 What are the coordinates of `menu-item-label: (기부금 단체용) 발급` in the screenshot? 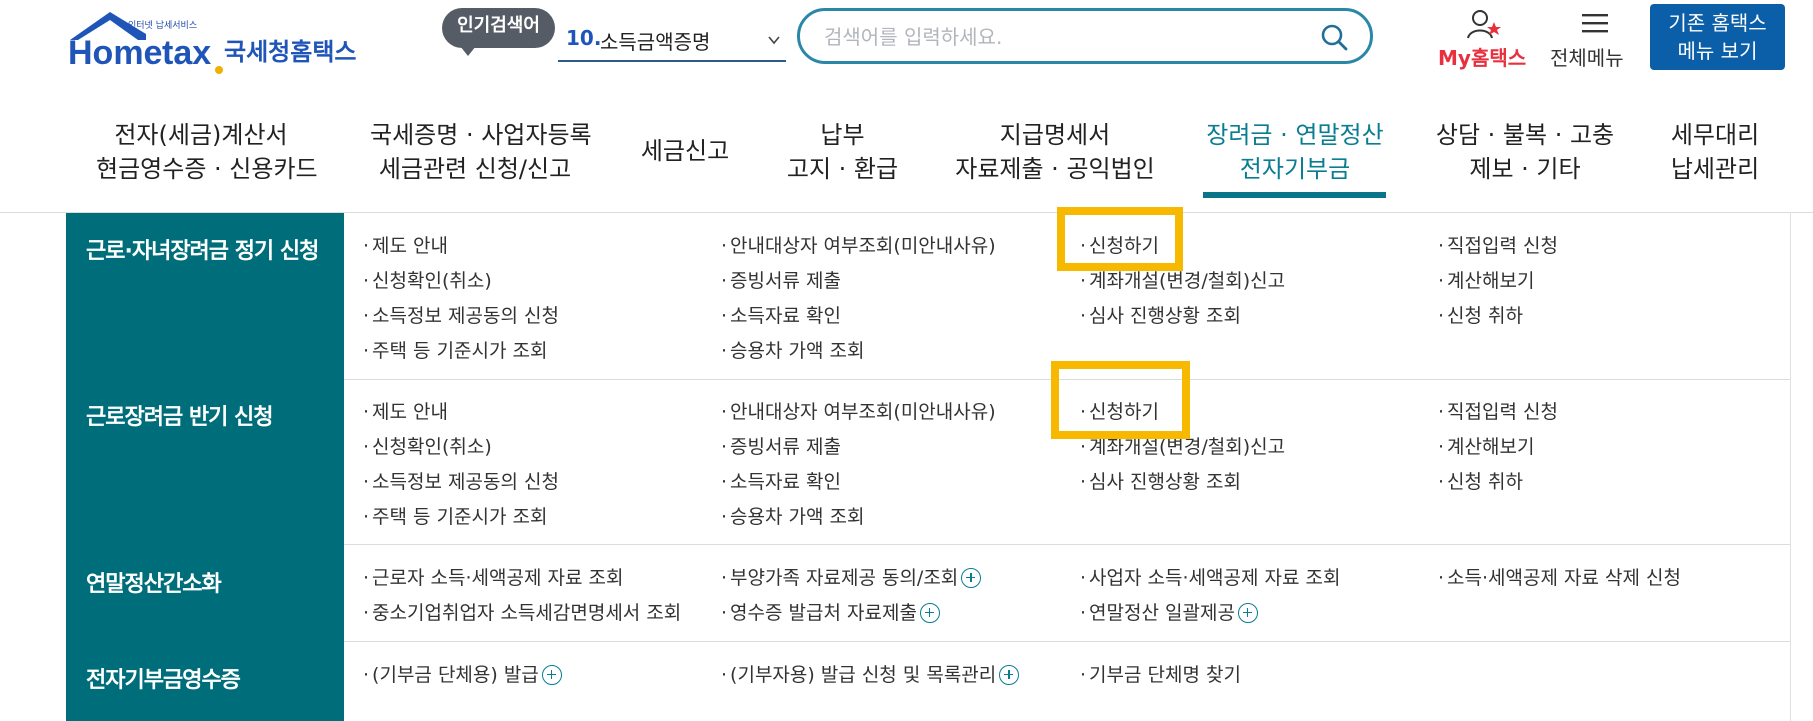 It's located at (455, 675).